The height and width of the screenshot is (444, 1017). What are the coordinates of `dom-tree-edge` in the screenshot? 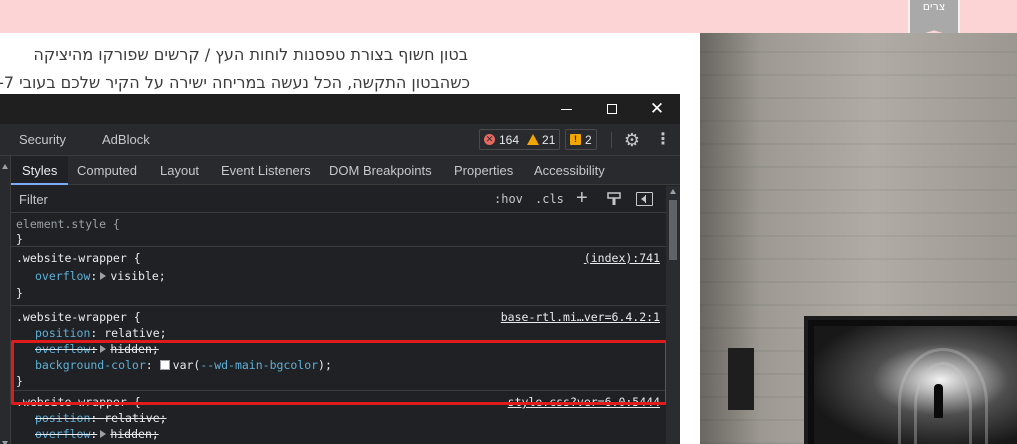 It's located at (5, 300).